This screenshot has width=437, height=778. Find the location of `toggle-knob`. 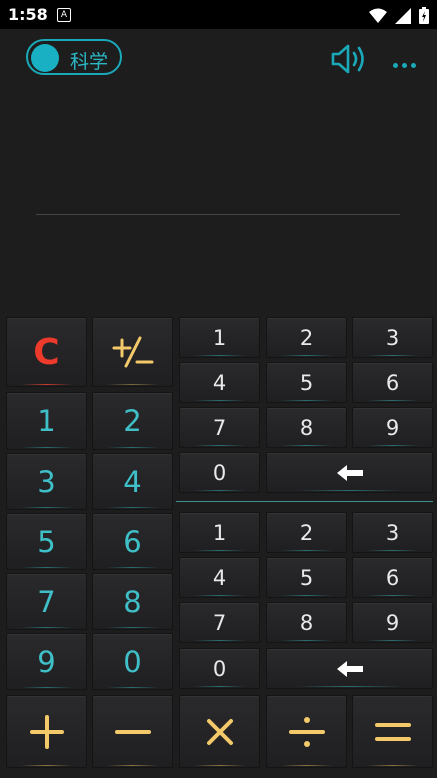

toggle-knob is located at coordinates (45, 58).